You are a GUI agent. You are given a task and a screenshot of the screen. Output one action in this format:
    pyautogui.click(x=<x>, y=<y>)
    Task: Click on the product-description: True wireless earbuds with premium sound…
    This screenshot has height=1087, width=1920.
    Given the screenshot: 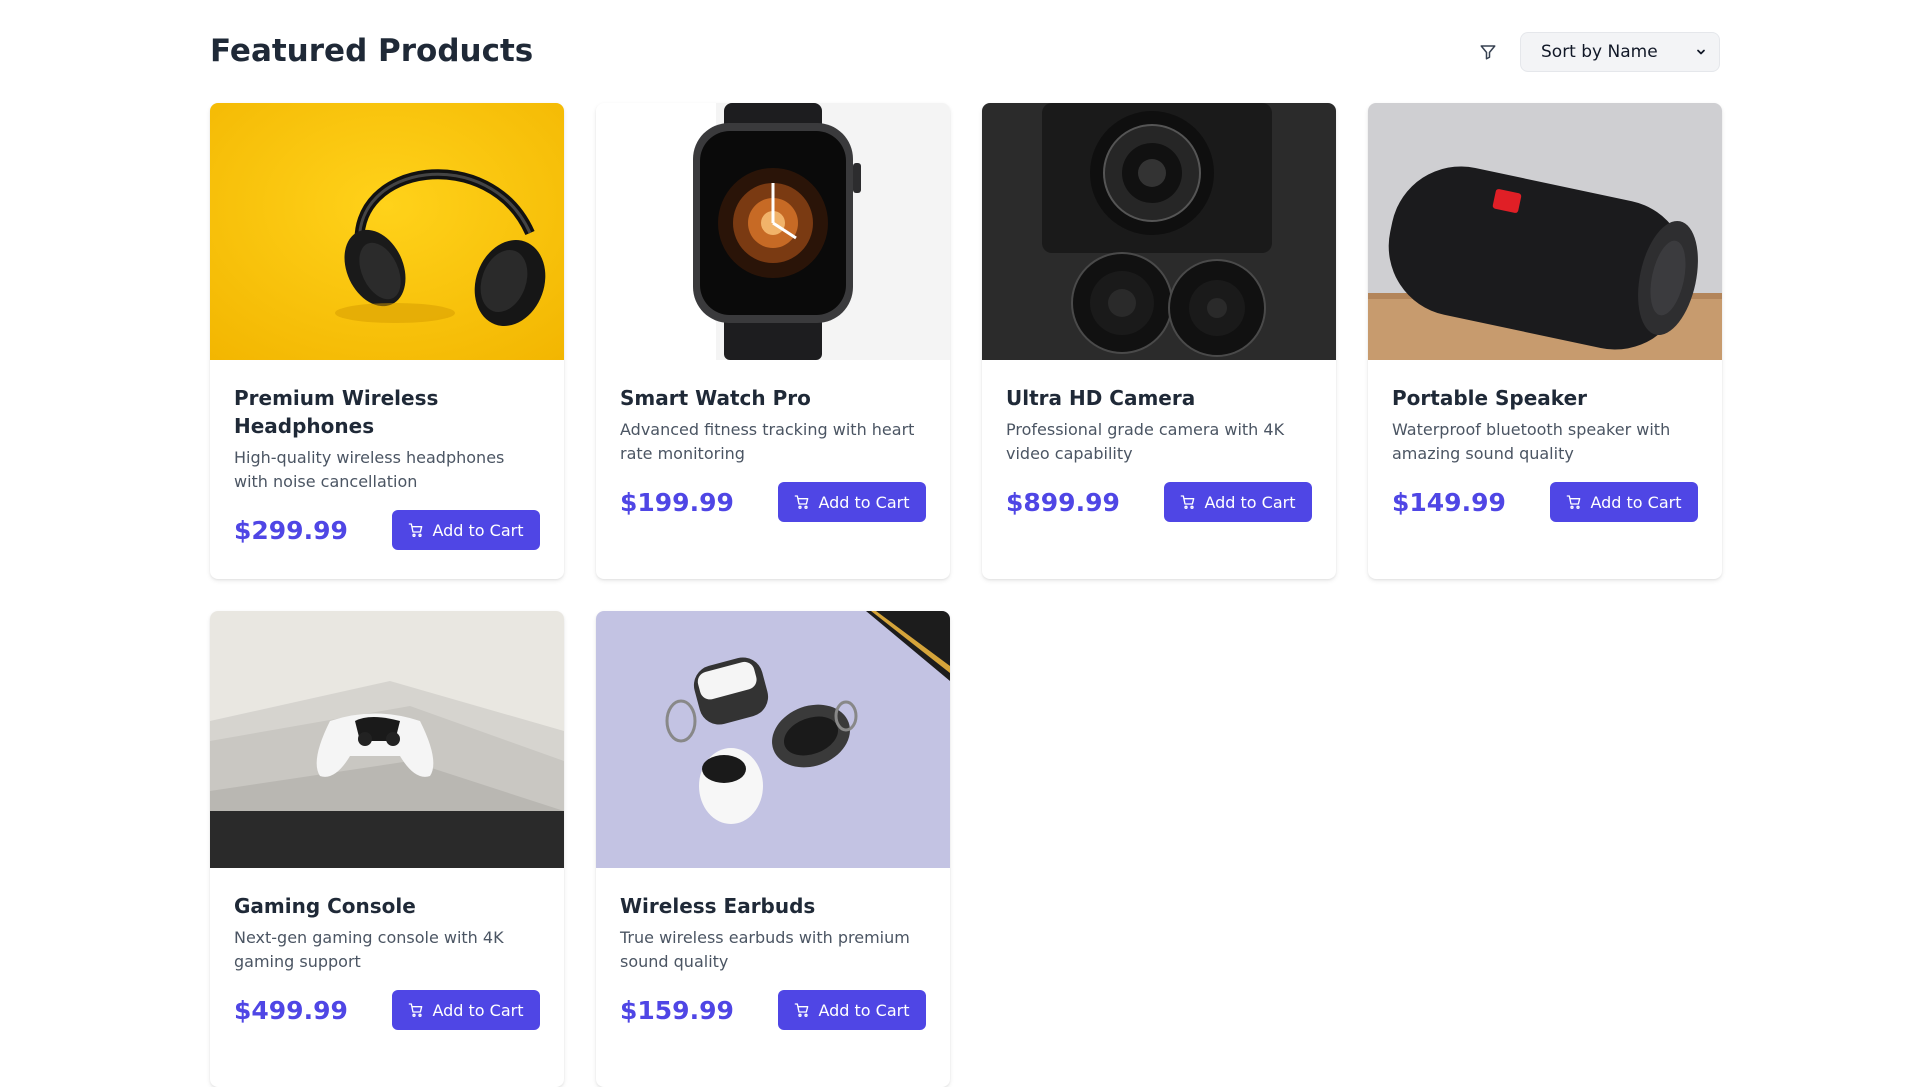 What is the action you would take?
    pyautogui.click(x=765, y=949)
    